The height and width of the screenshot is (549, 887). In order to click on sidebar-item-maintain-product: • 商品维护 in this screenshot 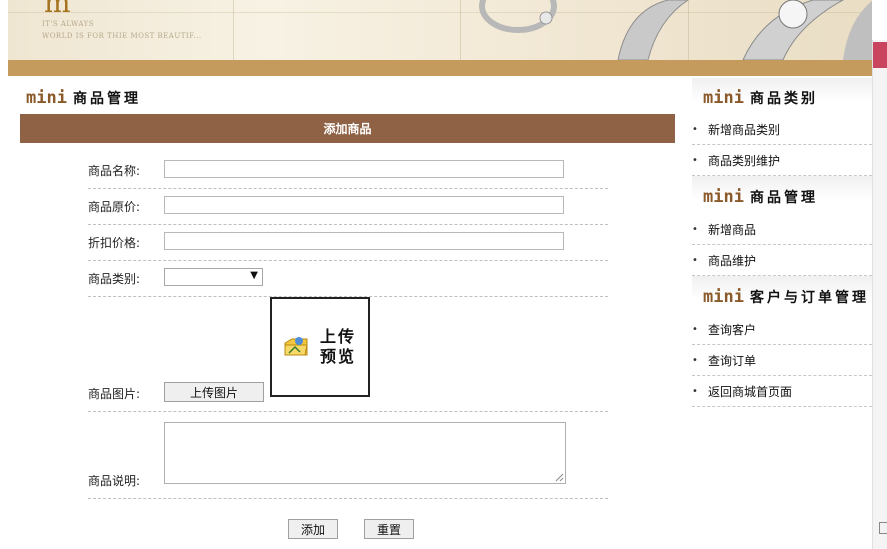, I will do `click(782, 260)`.